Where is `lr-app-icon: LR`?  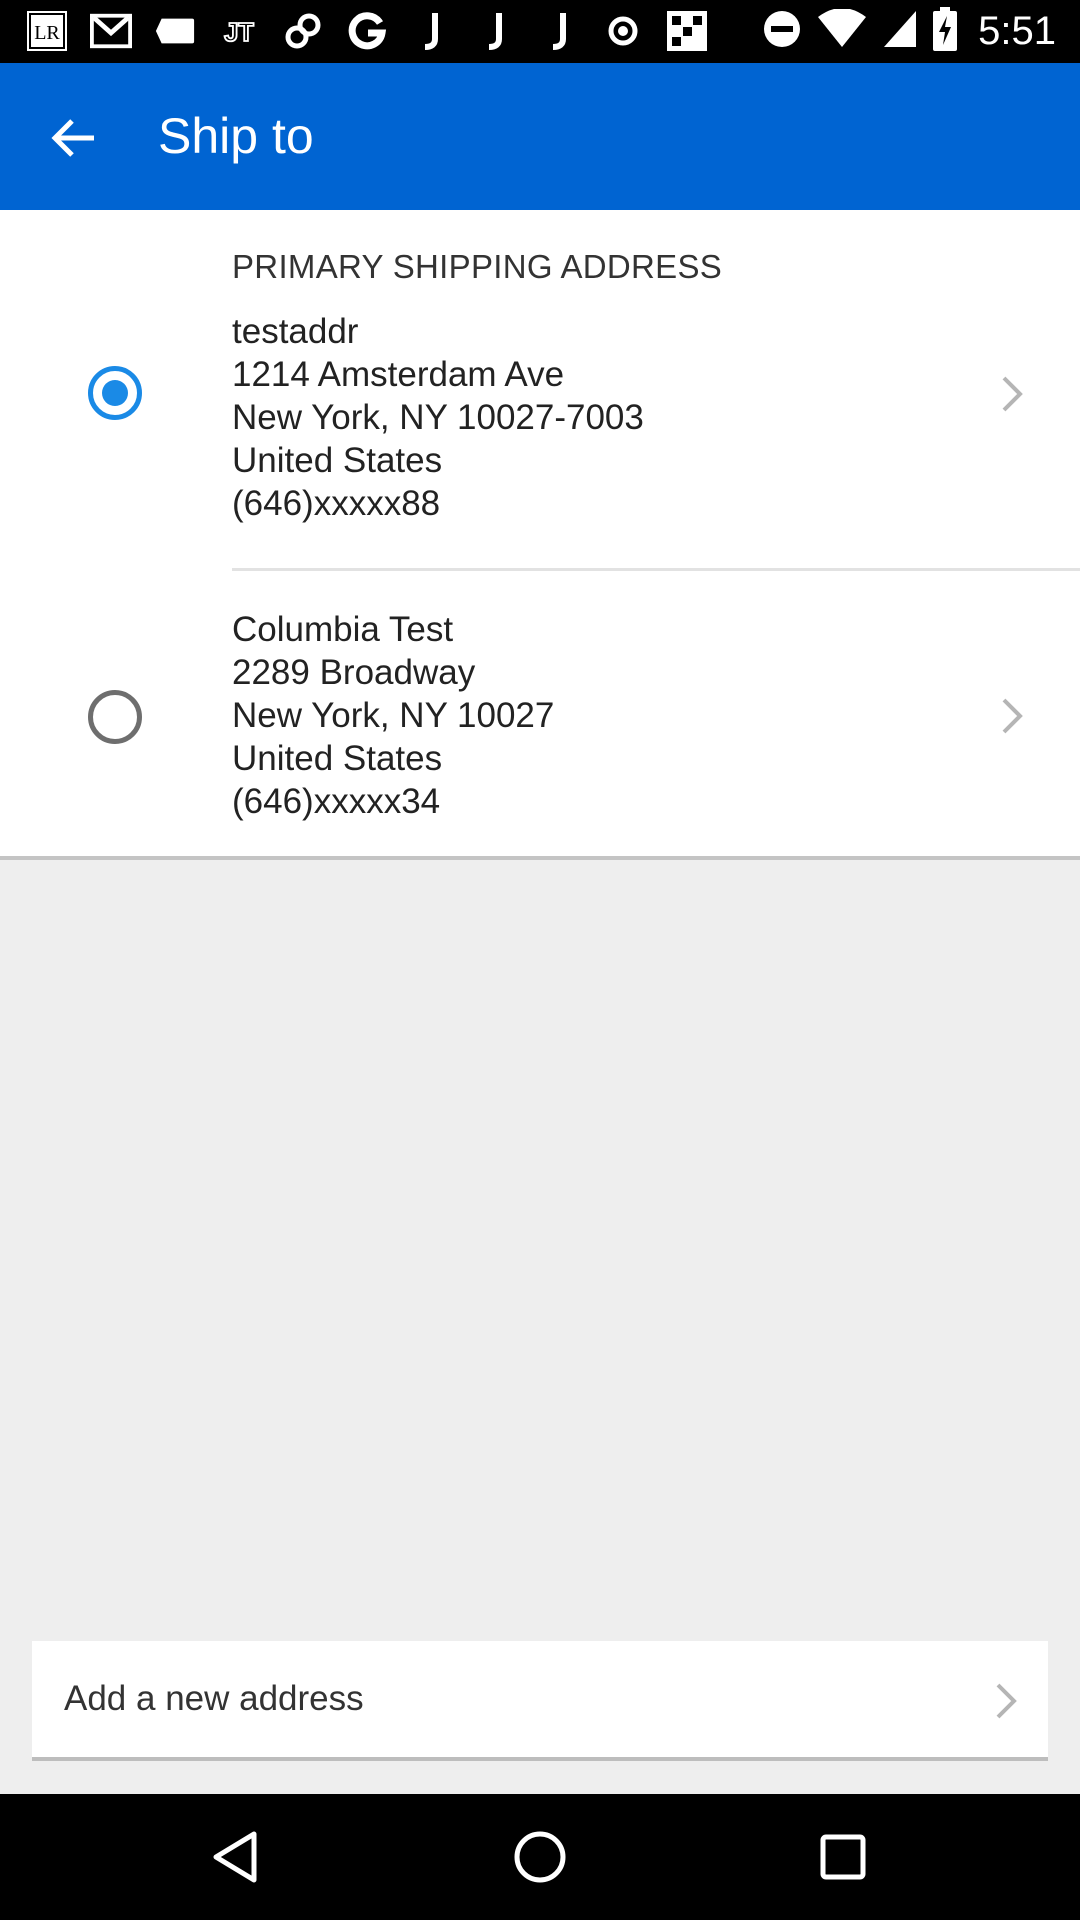 lr-app-icon: LR is located at coordinates (47, 31).